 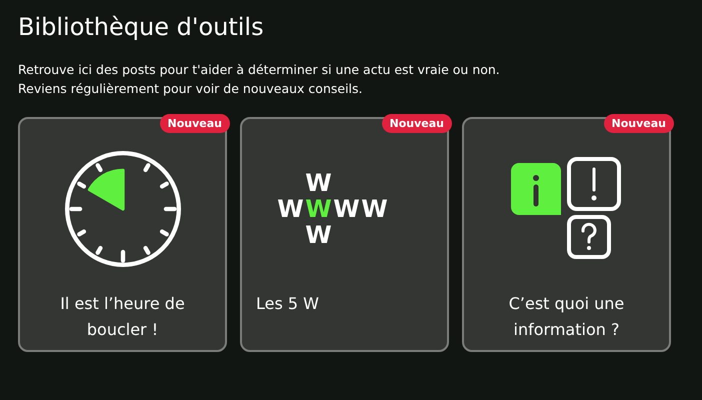 I want to click on intro-text: Reviens régulièrement pour voir de nouveaux conseils., so click(x=191, y=89).